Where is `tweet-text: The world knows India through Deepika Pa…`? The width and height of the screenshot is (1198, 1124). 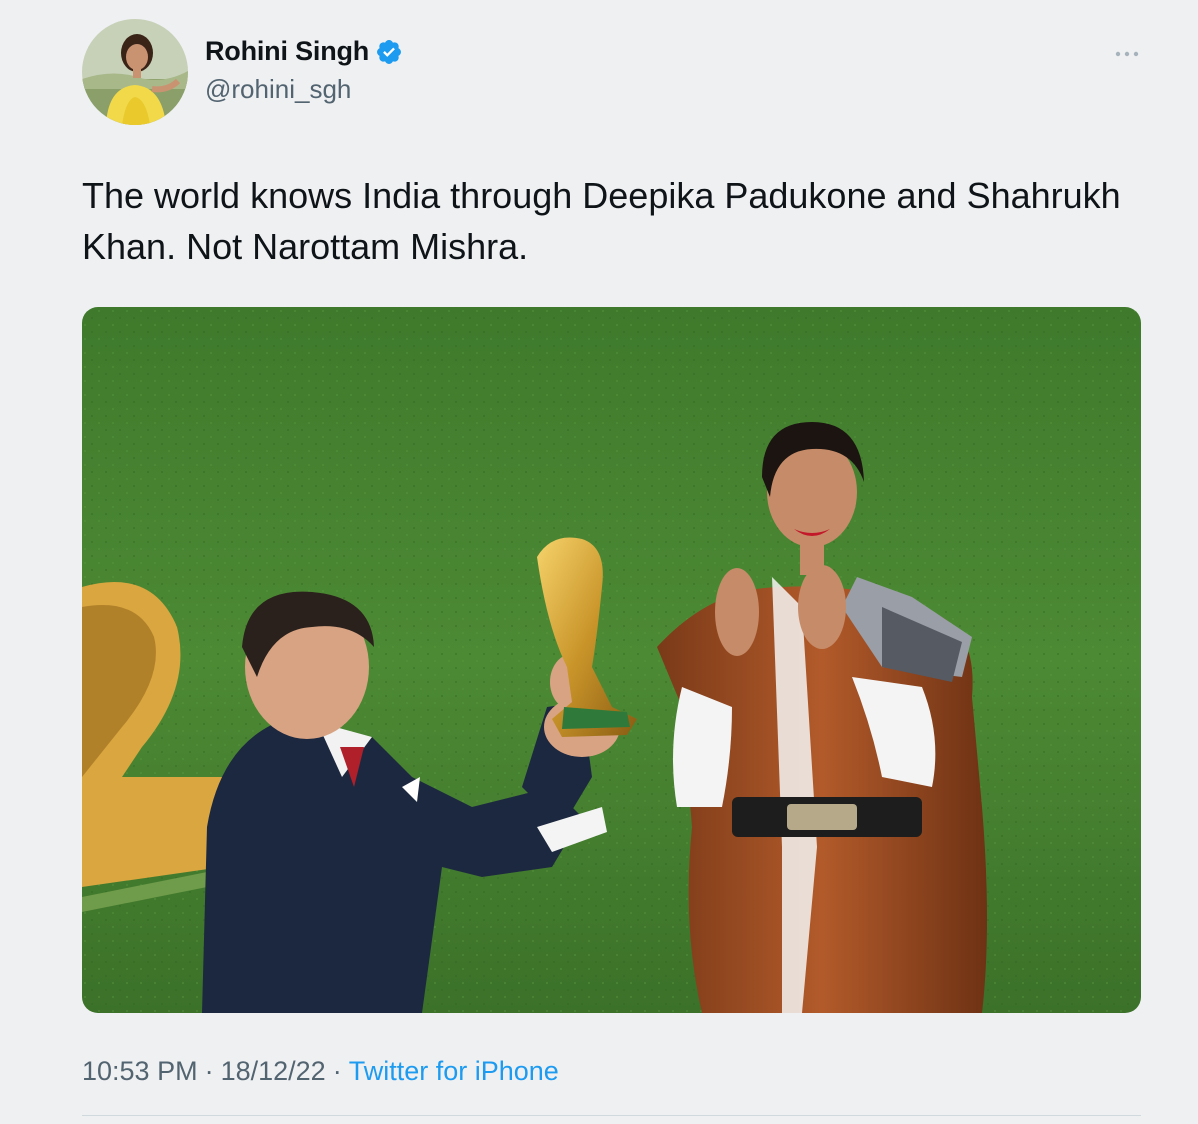
tweet-text: The world knows India through Deepika Pa… is located at coordinates (601, 221).